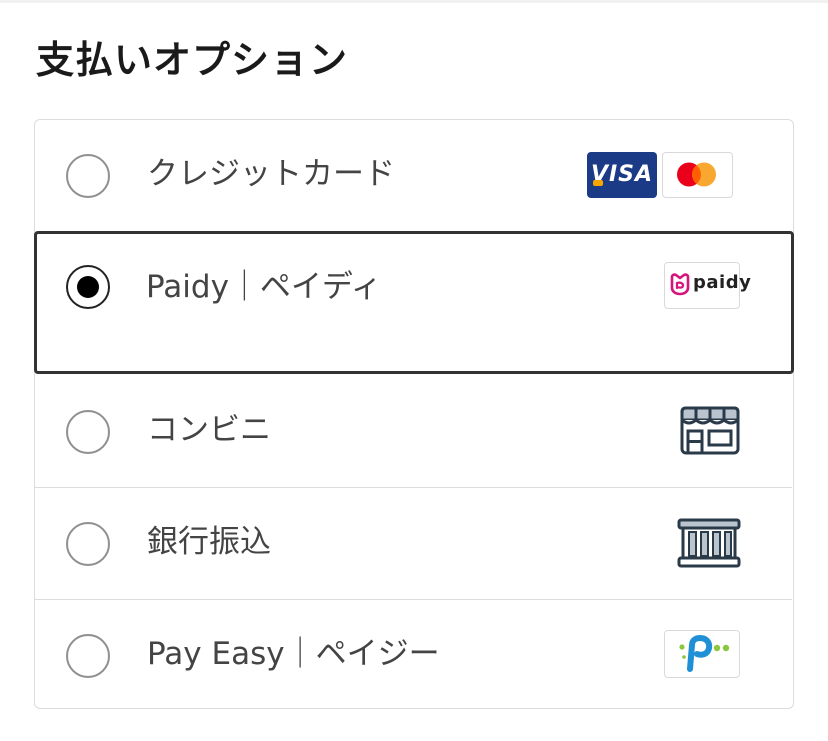 This screenshot has width=828, height=741. I want to click on radio-paidy, so click(88, 287).